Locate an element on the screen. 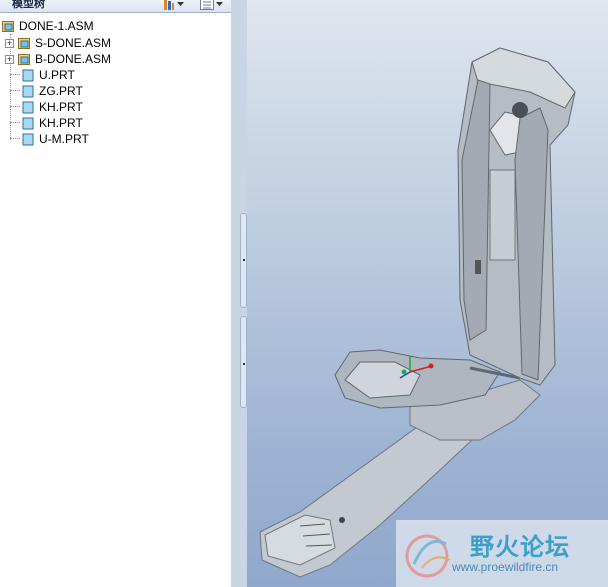 This screenshot has width=608, height=587. tree-item: U.PRT is located at coordinates (48, 75).